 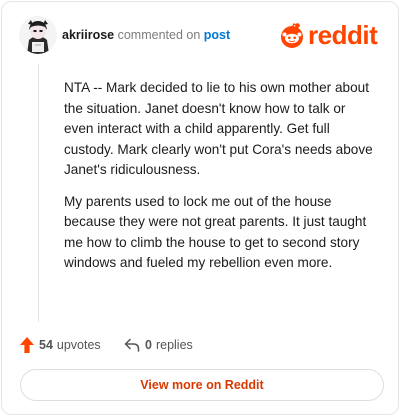 What do you see at coordinates (38, 193) in the screenshot?
I see `thread-line` at bounding box center [38, 193].